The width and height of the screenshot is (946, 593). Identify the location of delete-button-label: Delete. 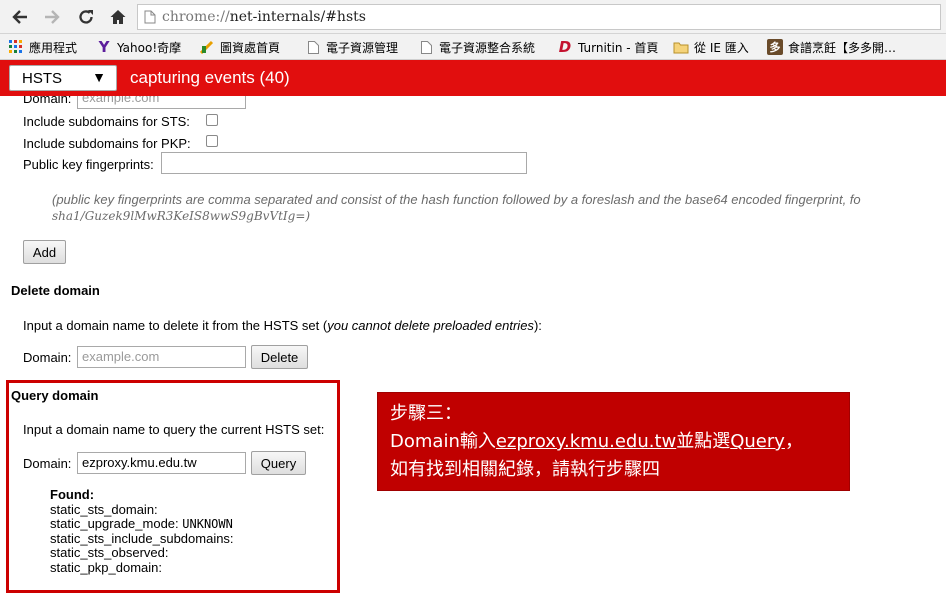
(279, 357).